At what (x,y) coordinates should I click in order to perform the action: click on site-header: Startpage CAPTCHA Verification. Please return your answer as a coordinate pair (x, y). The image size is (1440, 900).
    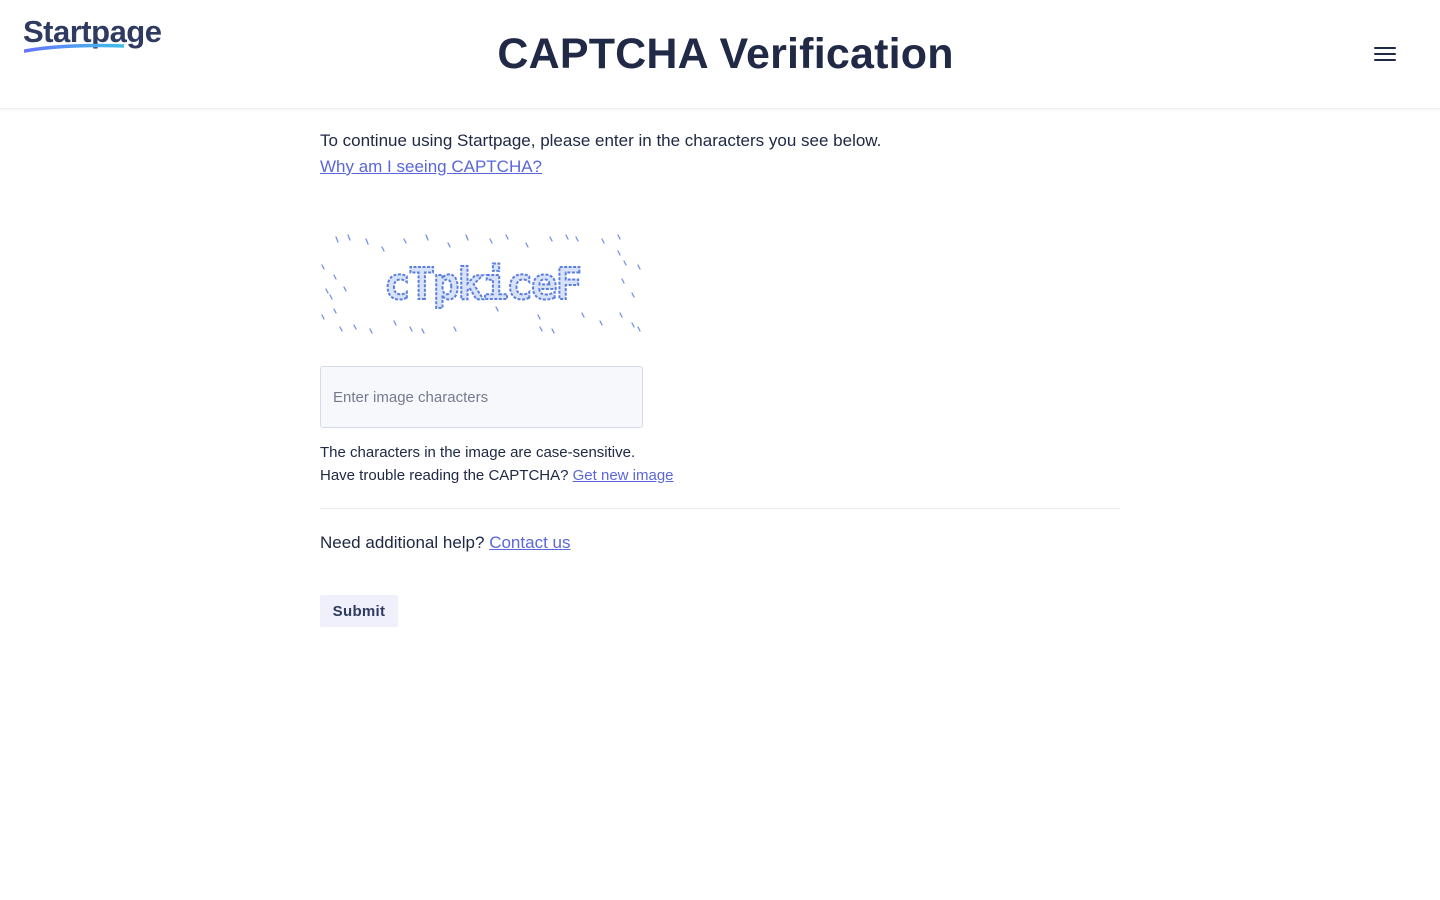
    Looking at the image, I should click on (720, 54).